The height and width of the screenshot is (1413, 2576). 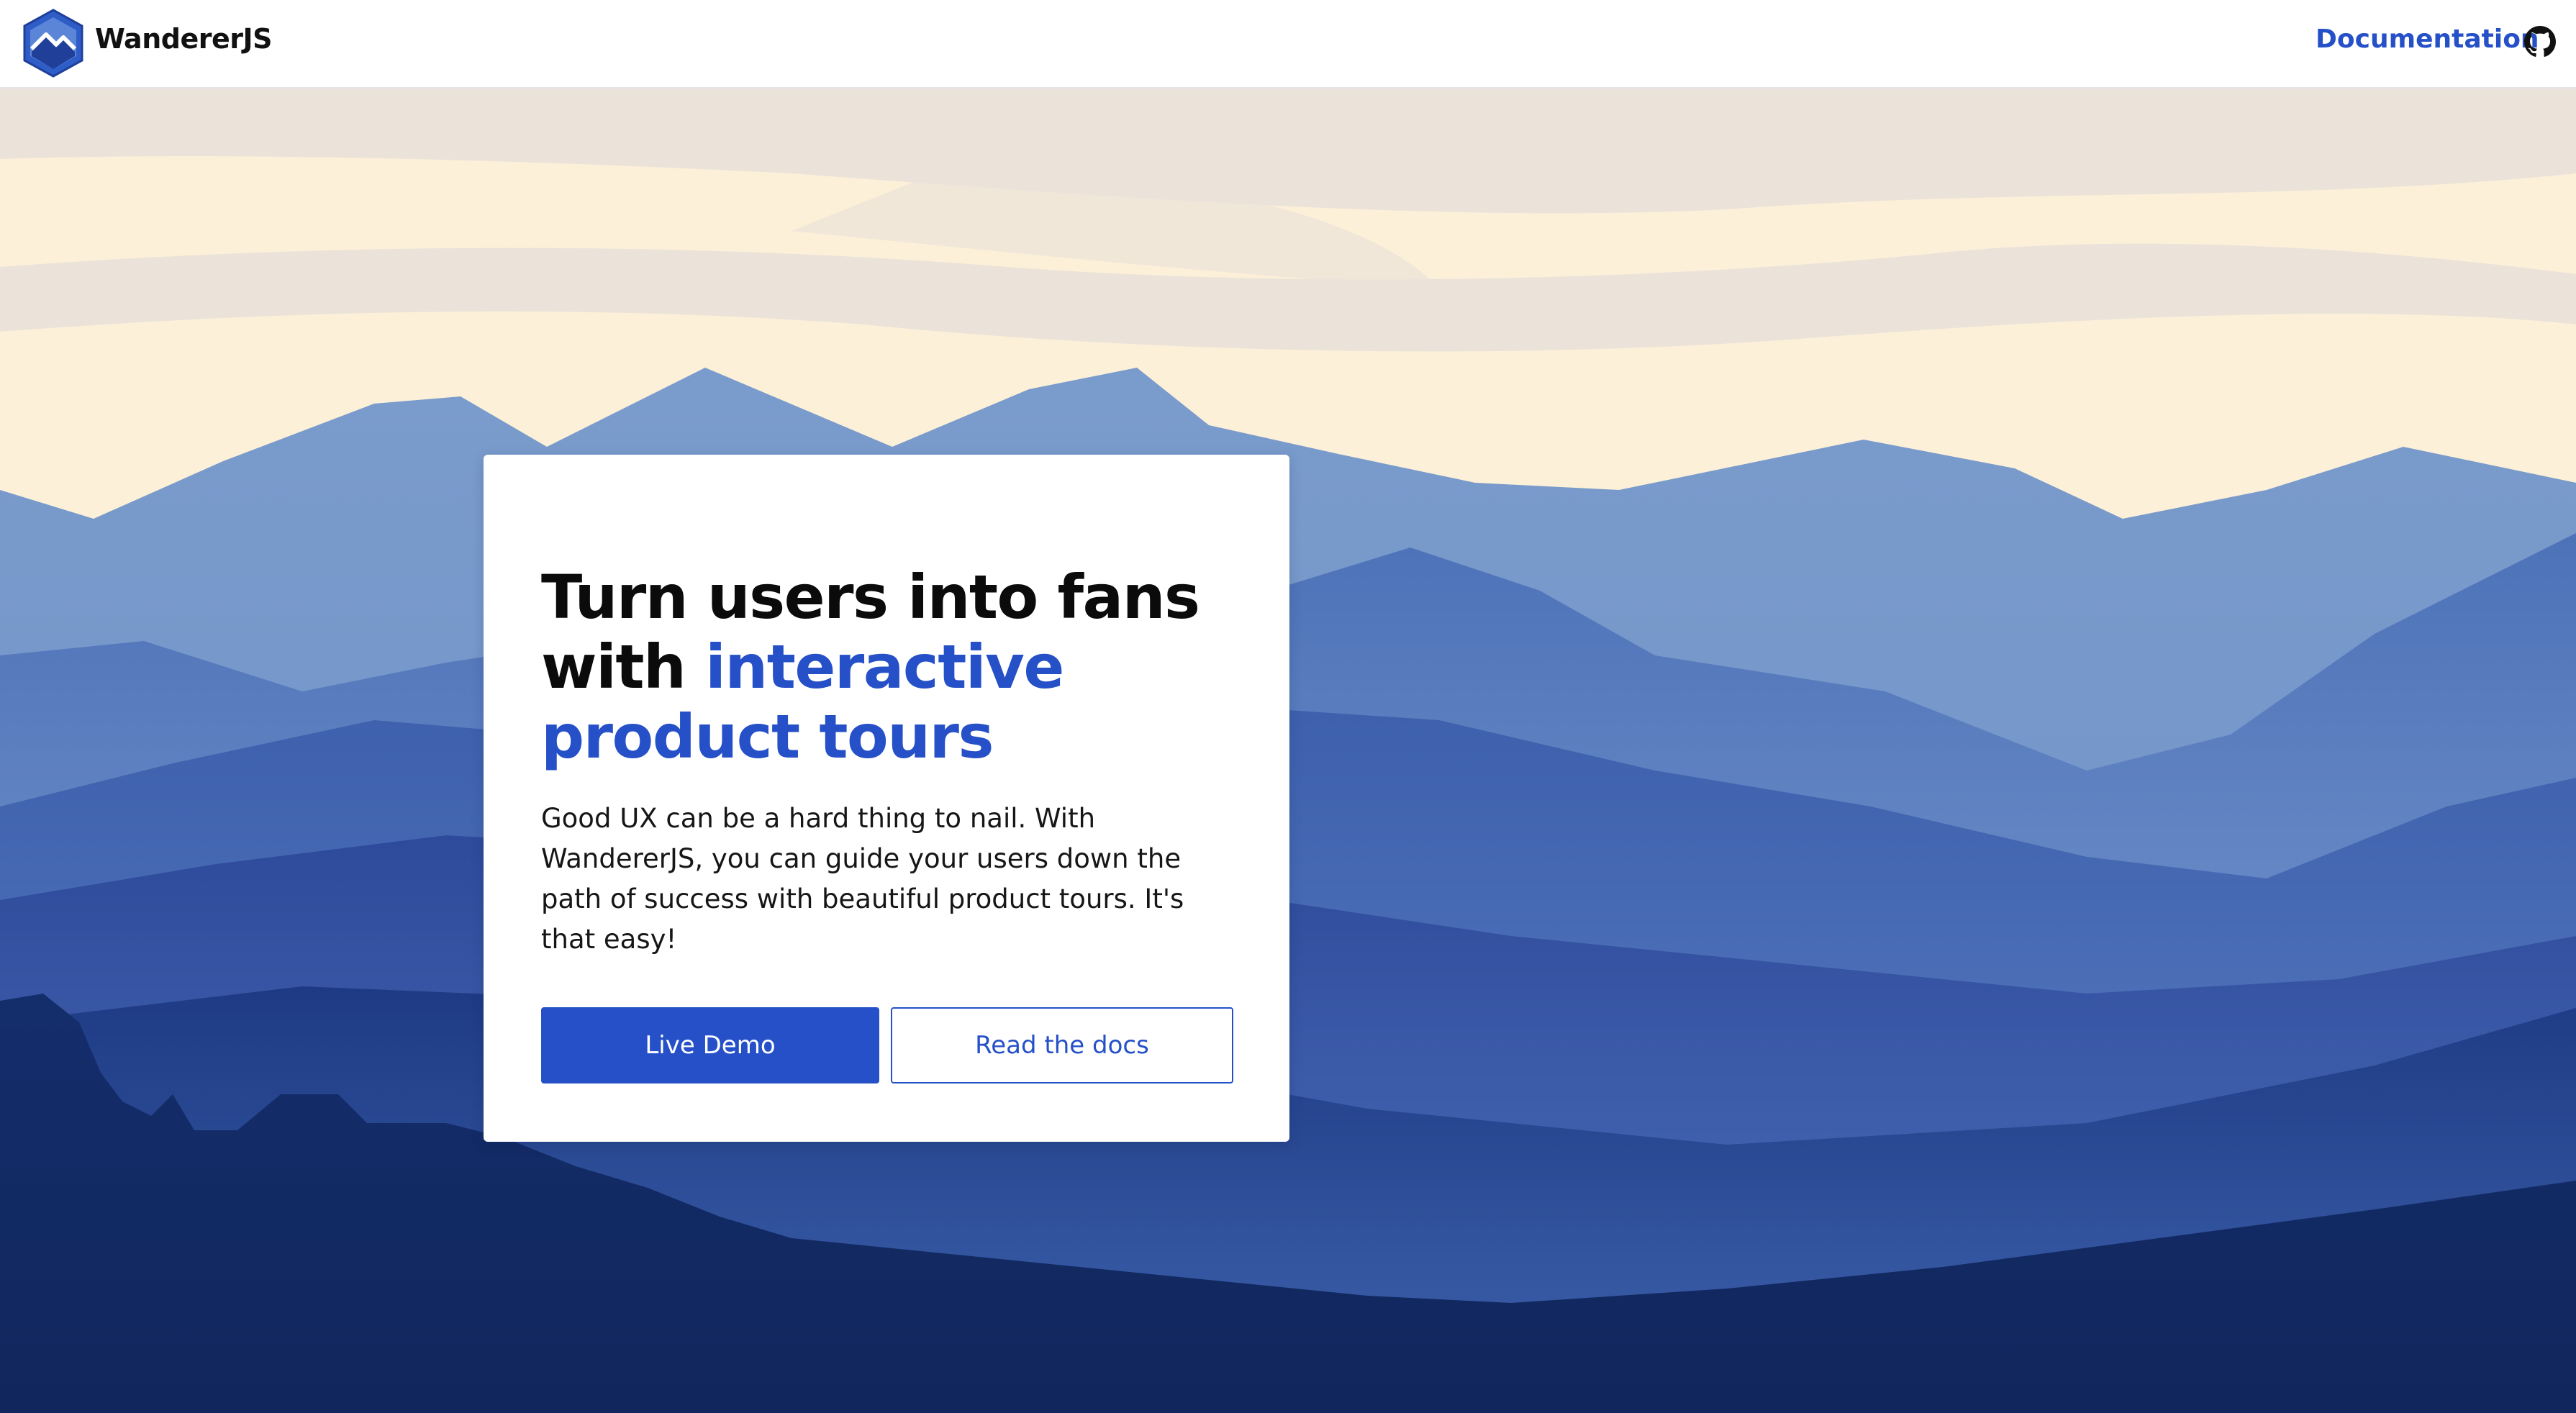 I want to click on github-icon, so click(x=2540, y=42).